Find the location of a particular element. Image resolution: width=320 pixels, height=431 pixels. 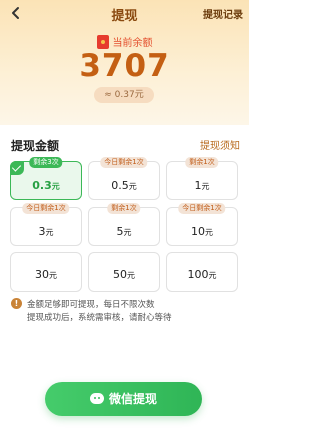

info-icon: ! is located at coordinates (16, 303).